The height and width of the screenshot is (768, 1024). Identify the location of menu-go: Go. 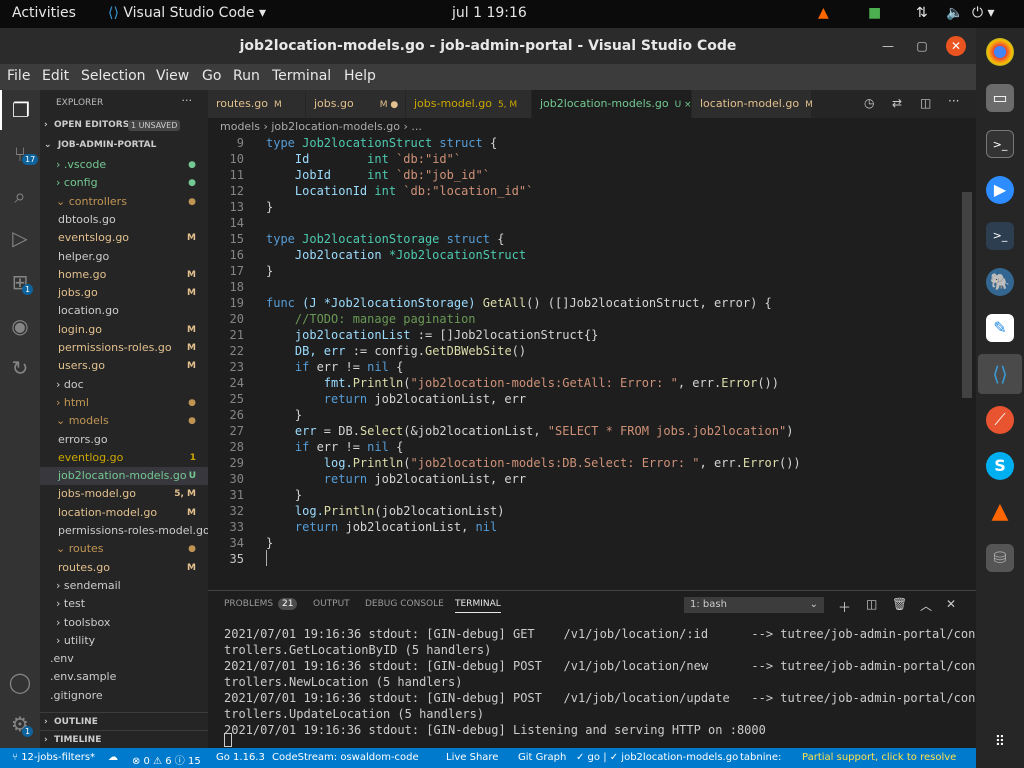
(211, 76).